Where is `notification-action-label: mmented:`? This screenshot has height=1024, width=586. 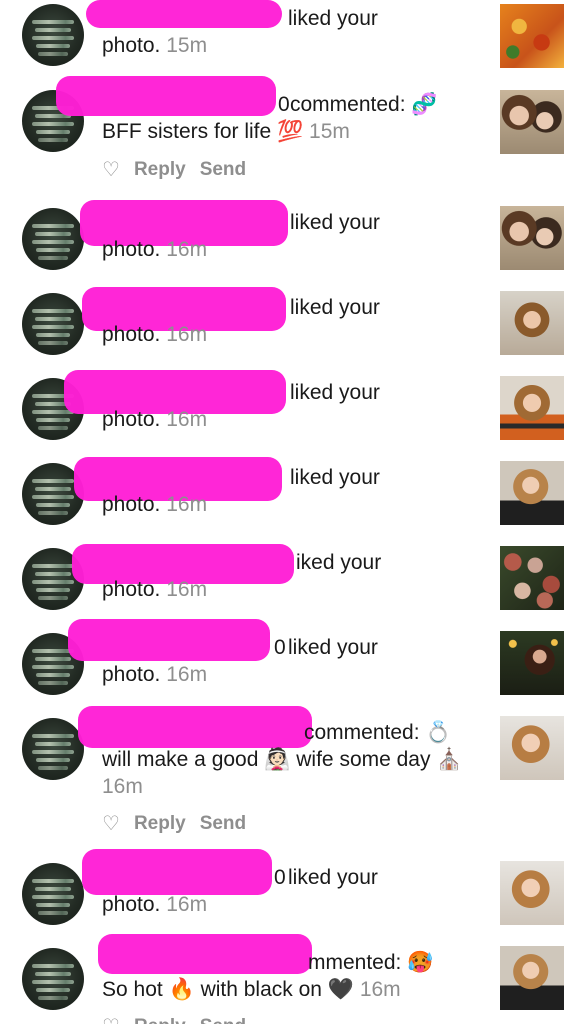
notification-action-label: mmented: is located at coordinates (355, 962).